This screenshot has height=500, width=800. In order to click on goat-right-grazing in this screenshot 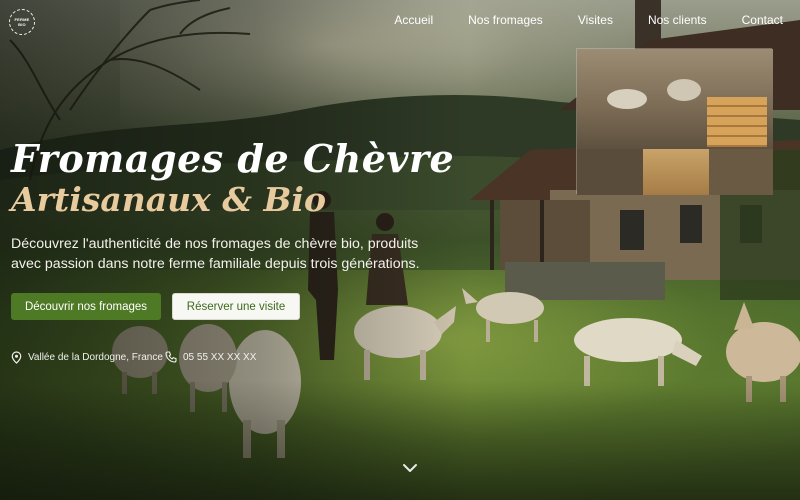, I will do `click(503, 315)`.